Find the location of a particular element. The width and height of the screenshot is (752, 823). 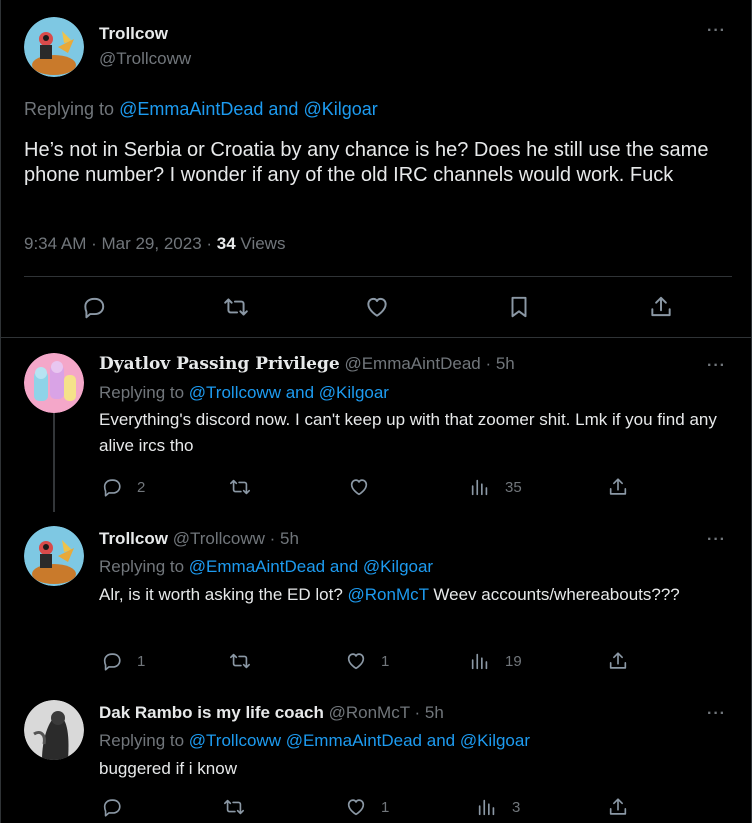

main-action-bar is located at coordinates (376, 308).